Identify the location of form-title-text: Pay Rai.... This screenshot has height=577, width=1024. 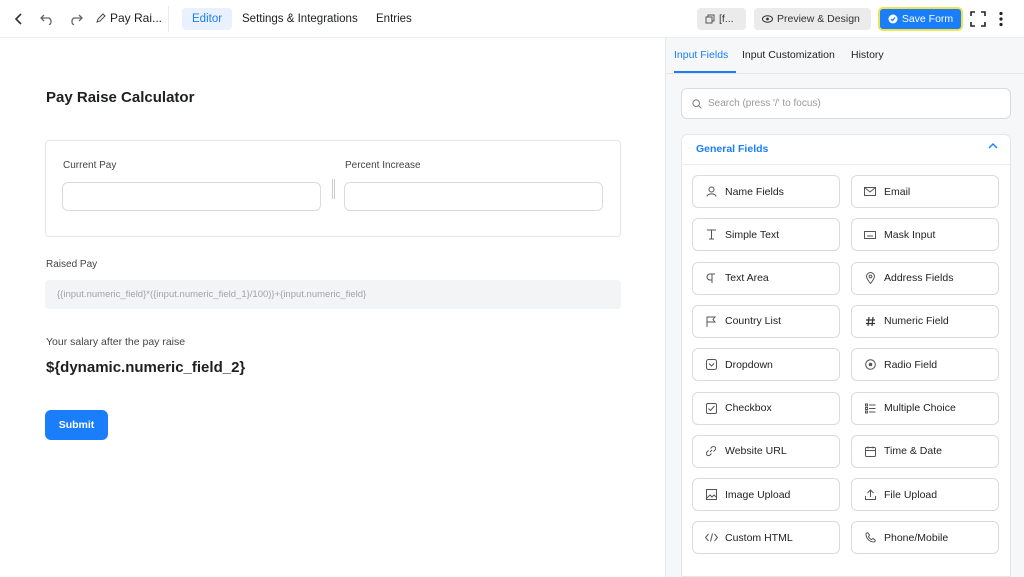
(136, 18).